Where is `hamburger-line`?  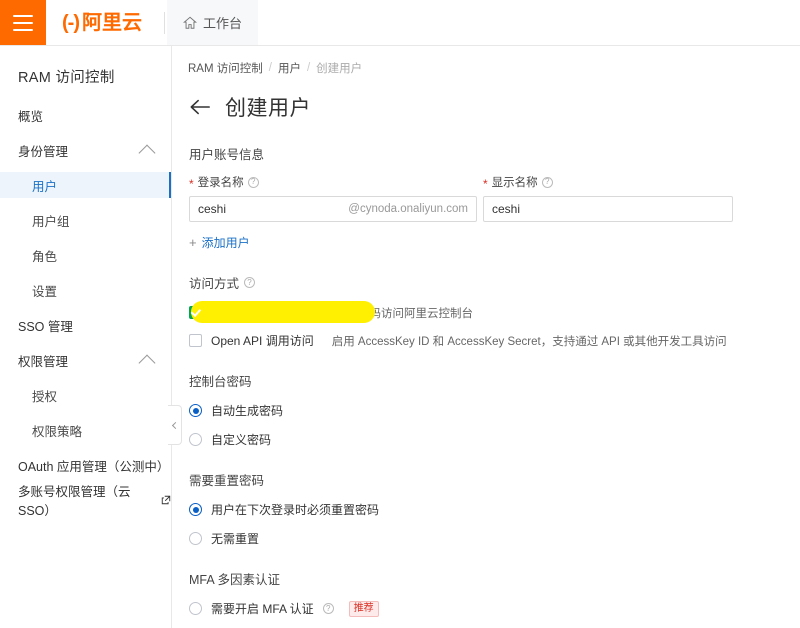 hamburger-line is located at coordinates (23, 15).